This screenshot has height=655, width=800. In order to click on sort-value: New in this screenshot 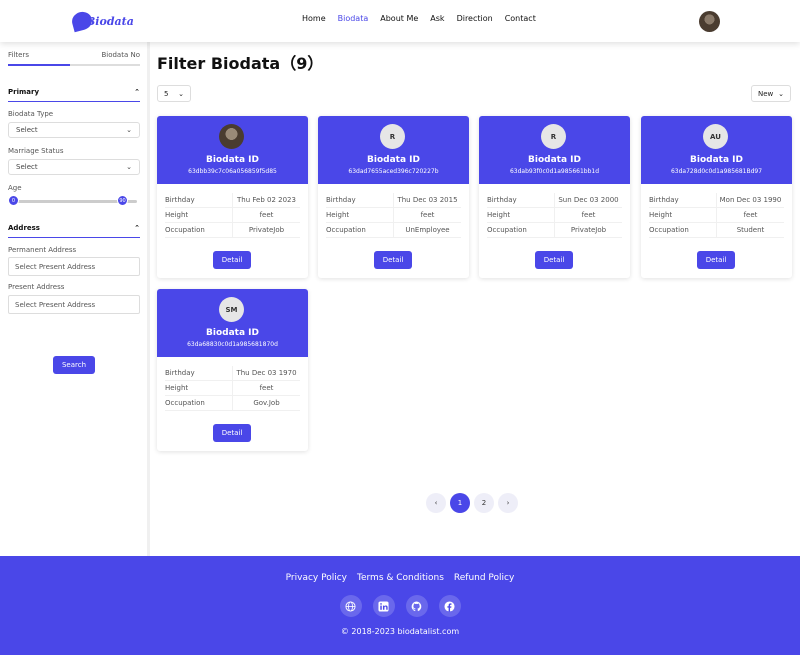, I will do `click(766, 94)`.